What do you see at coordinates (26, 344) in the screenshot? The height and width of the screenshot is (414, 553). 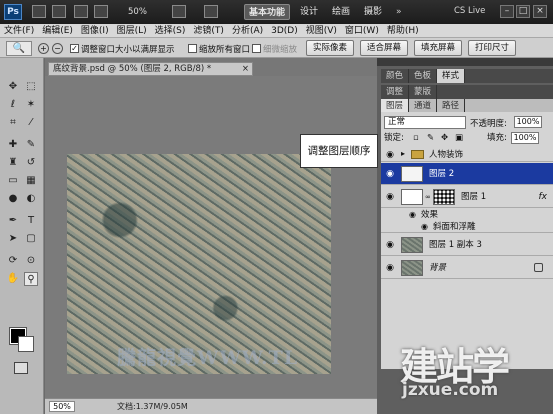 I see `background-color-swatch` at bounding box center [26, 344].